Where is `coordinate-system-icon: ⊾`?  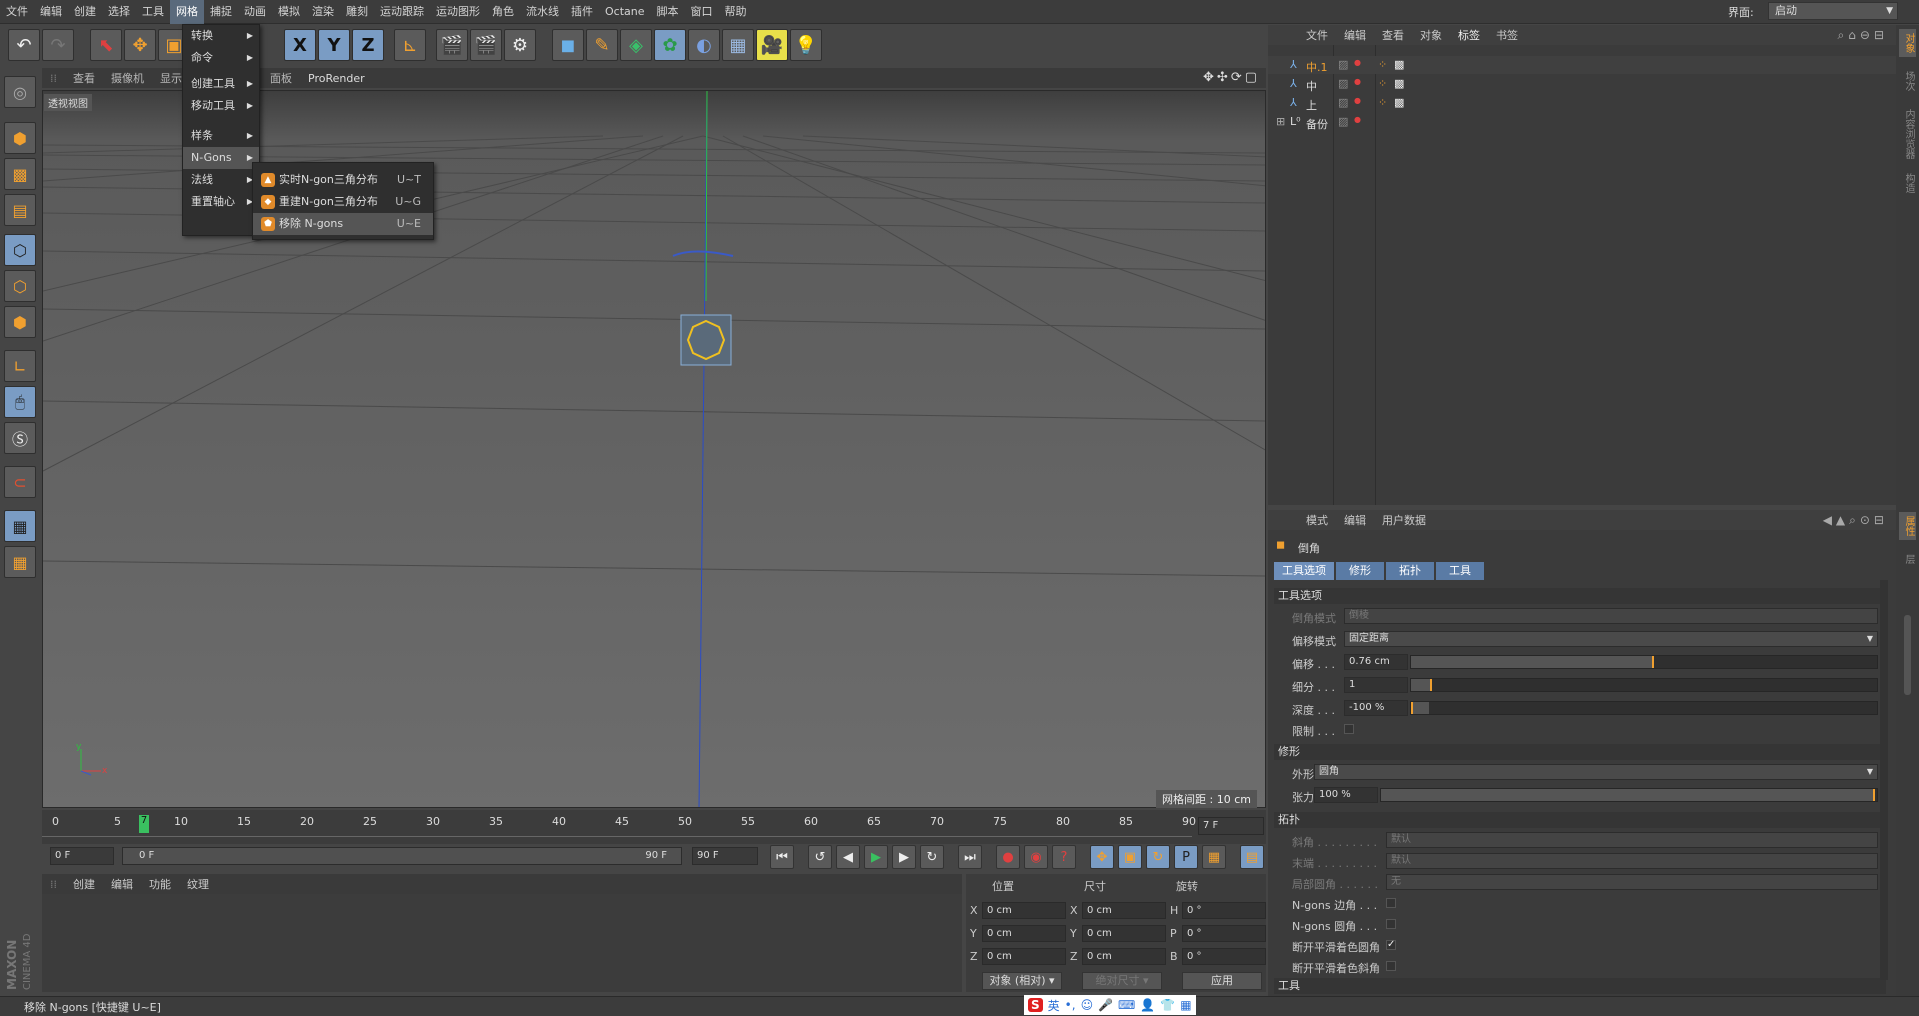 coordinate-system-icon: ⊾ is located at coordinates (410, 45).